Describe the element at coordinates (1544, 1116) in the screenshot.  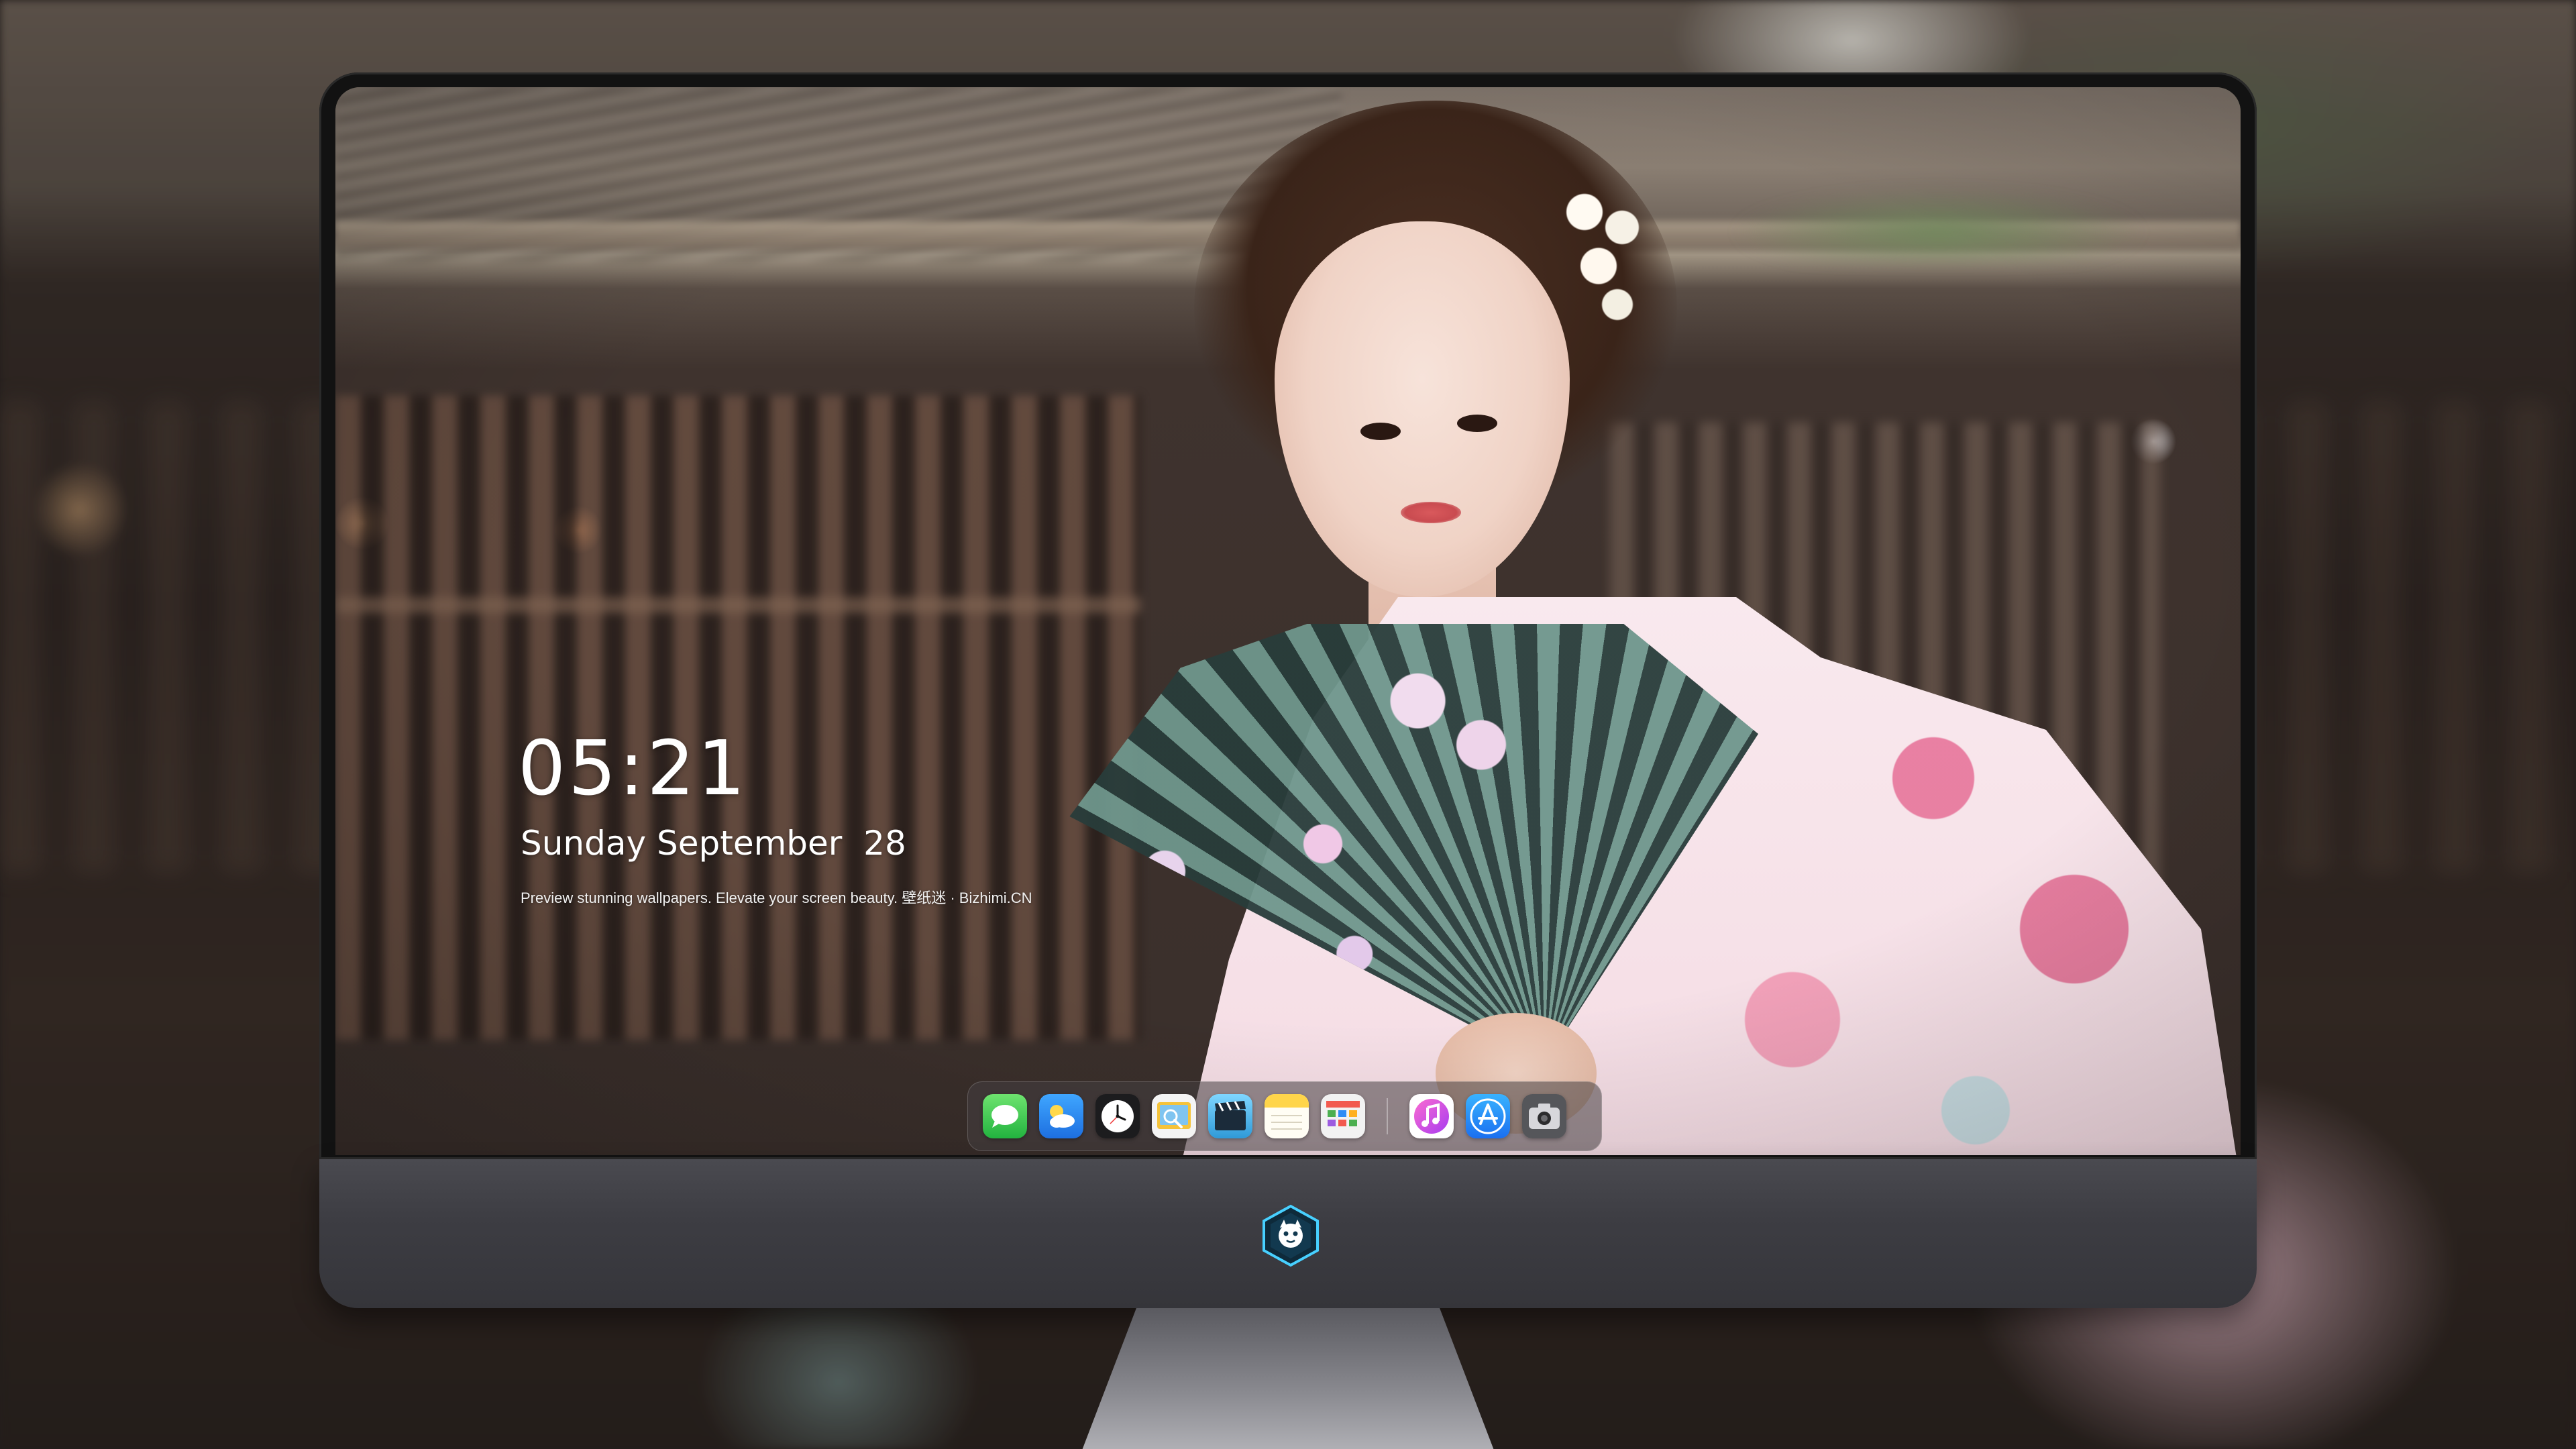
I see `camera-icon` at that location.